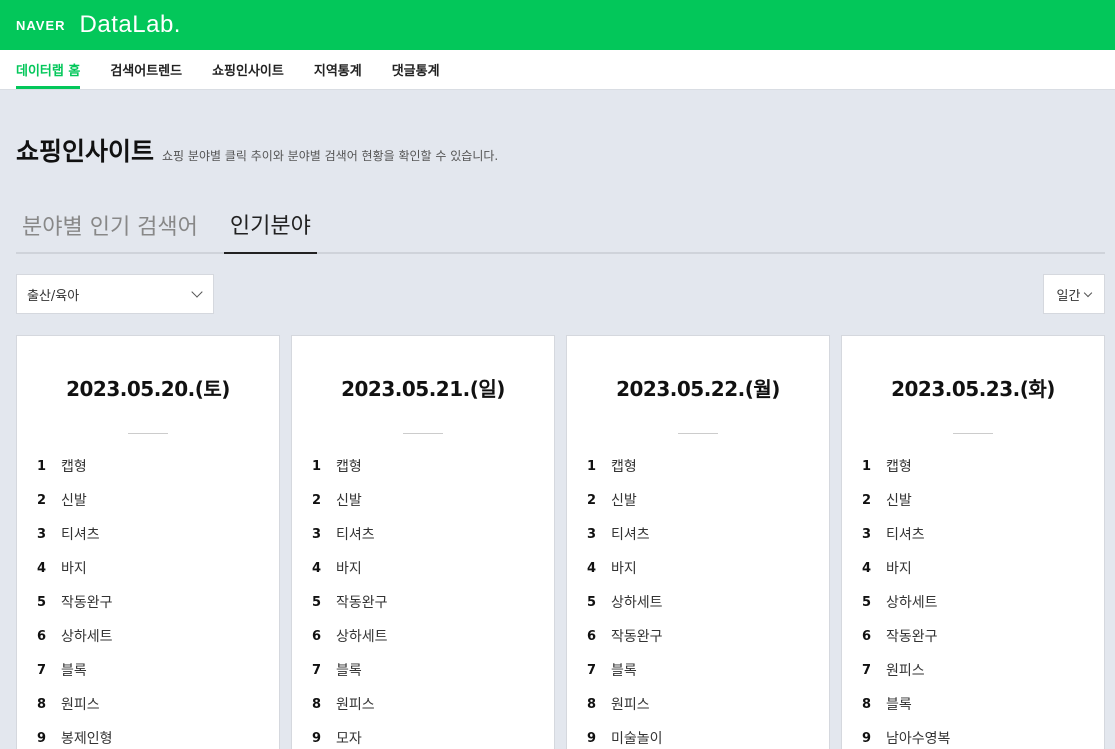 This screenshot has width=1115, height=749. Describe the element at coordinates (983, 670) in the screenshot. I see `list-item: 7 원피스` at that location.